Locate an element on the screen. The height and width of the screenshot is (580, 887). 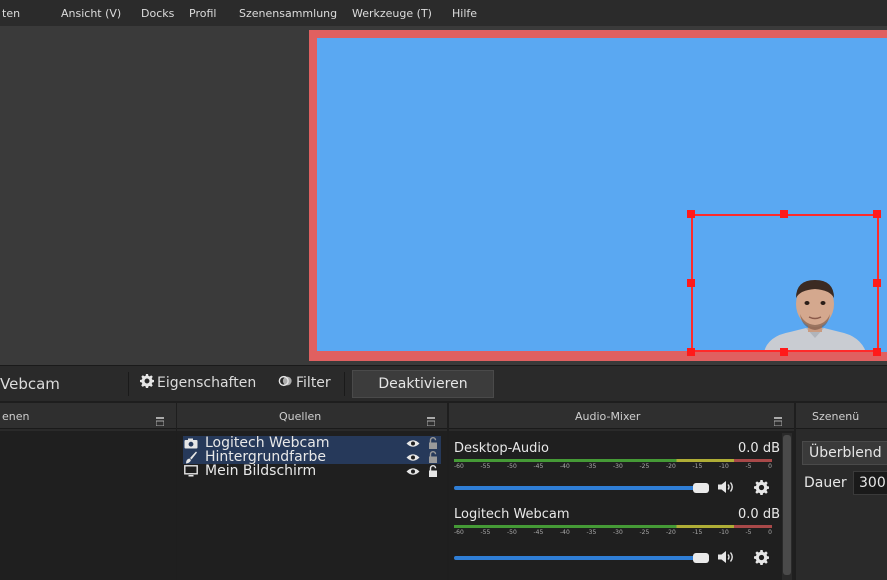
meter-tick: -15 is located at coordinates (697, 532).